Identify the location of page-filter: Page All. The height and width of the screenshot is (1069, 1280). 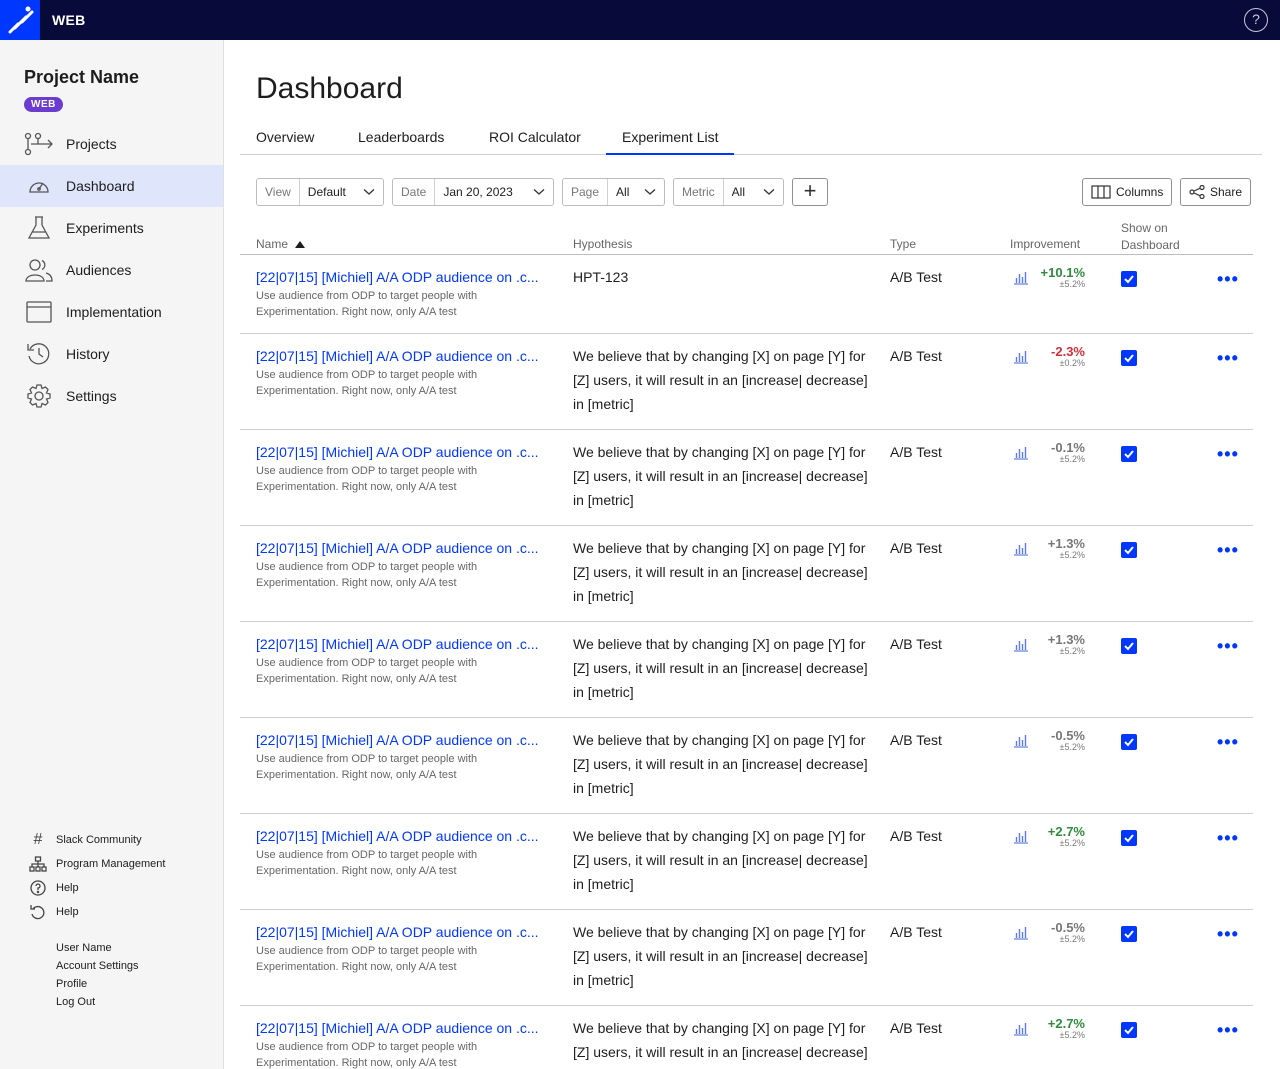
(613, 192).